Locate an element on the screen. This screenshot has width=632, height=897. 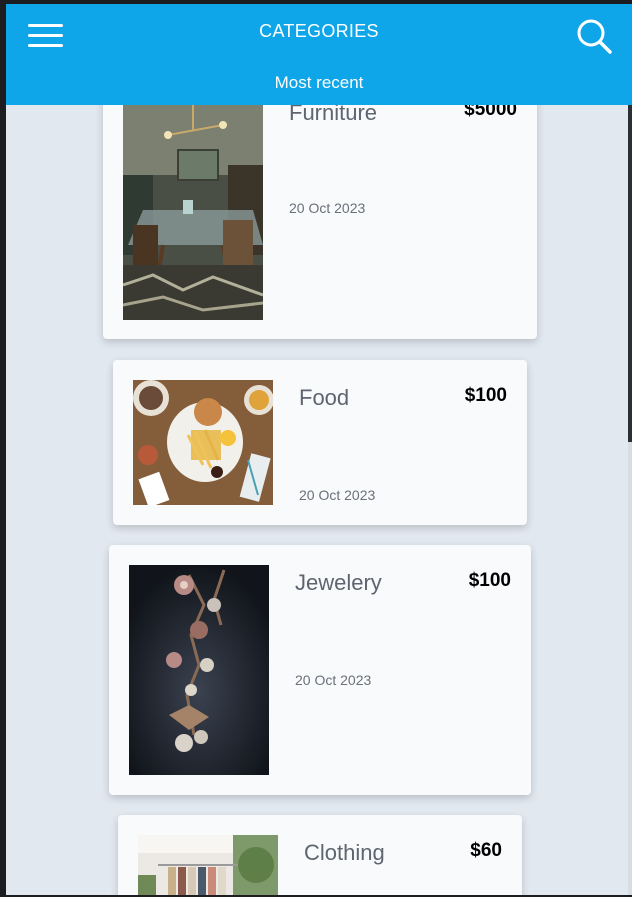
page-title: CATEGORIES is located at coordinates (319, 31).